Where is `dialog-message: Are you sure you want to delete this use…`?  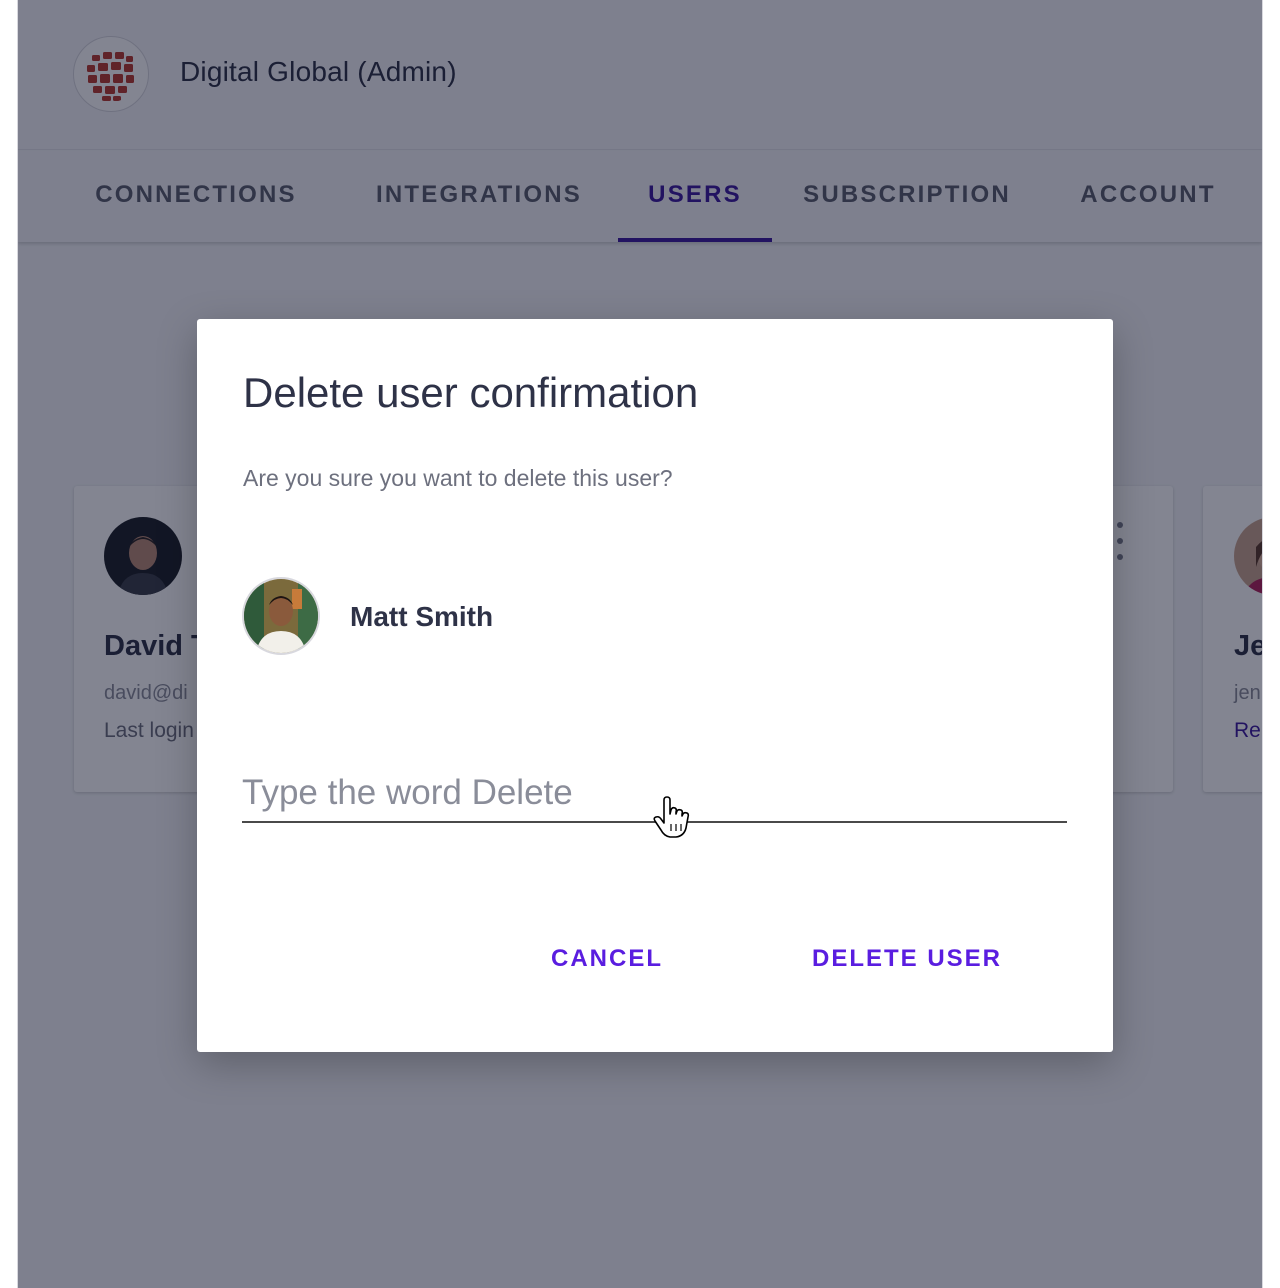 dialog-message: Are you sure you want to delete this use… is located at coordinates (458, 478).